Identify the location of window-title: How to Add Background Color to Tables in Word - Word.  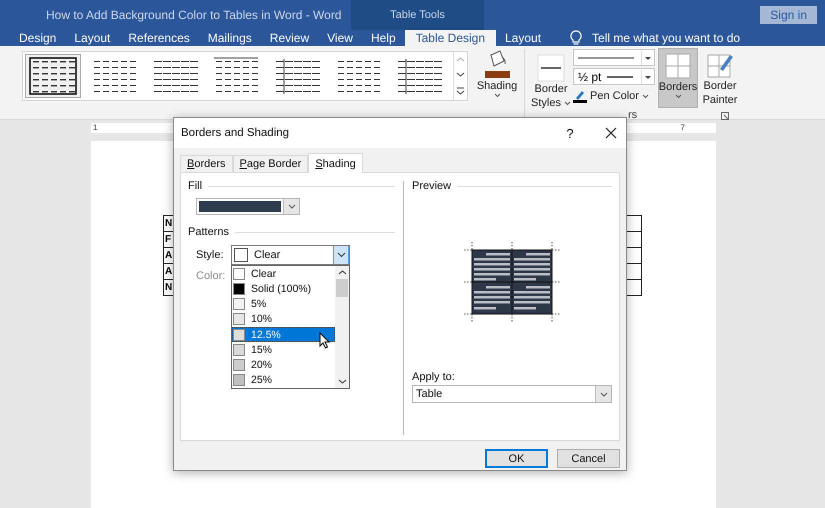
(193, 15).